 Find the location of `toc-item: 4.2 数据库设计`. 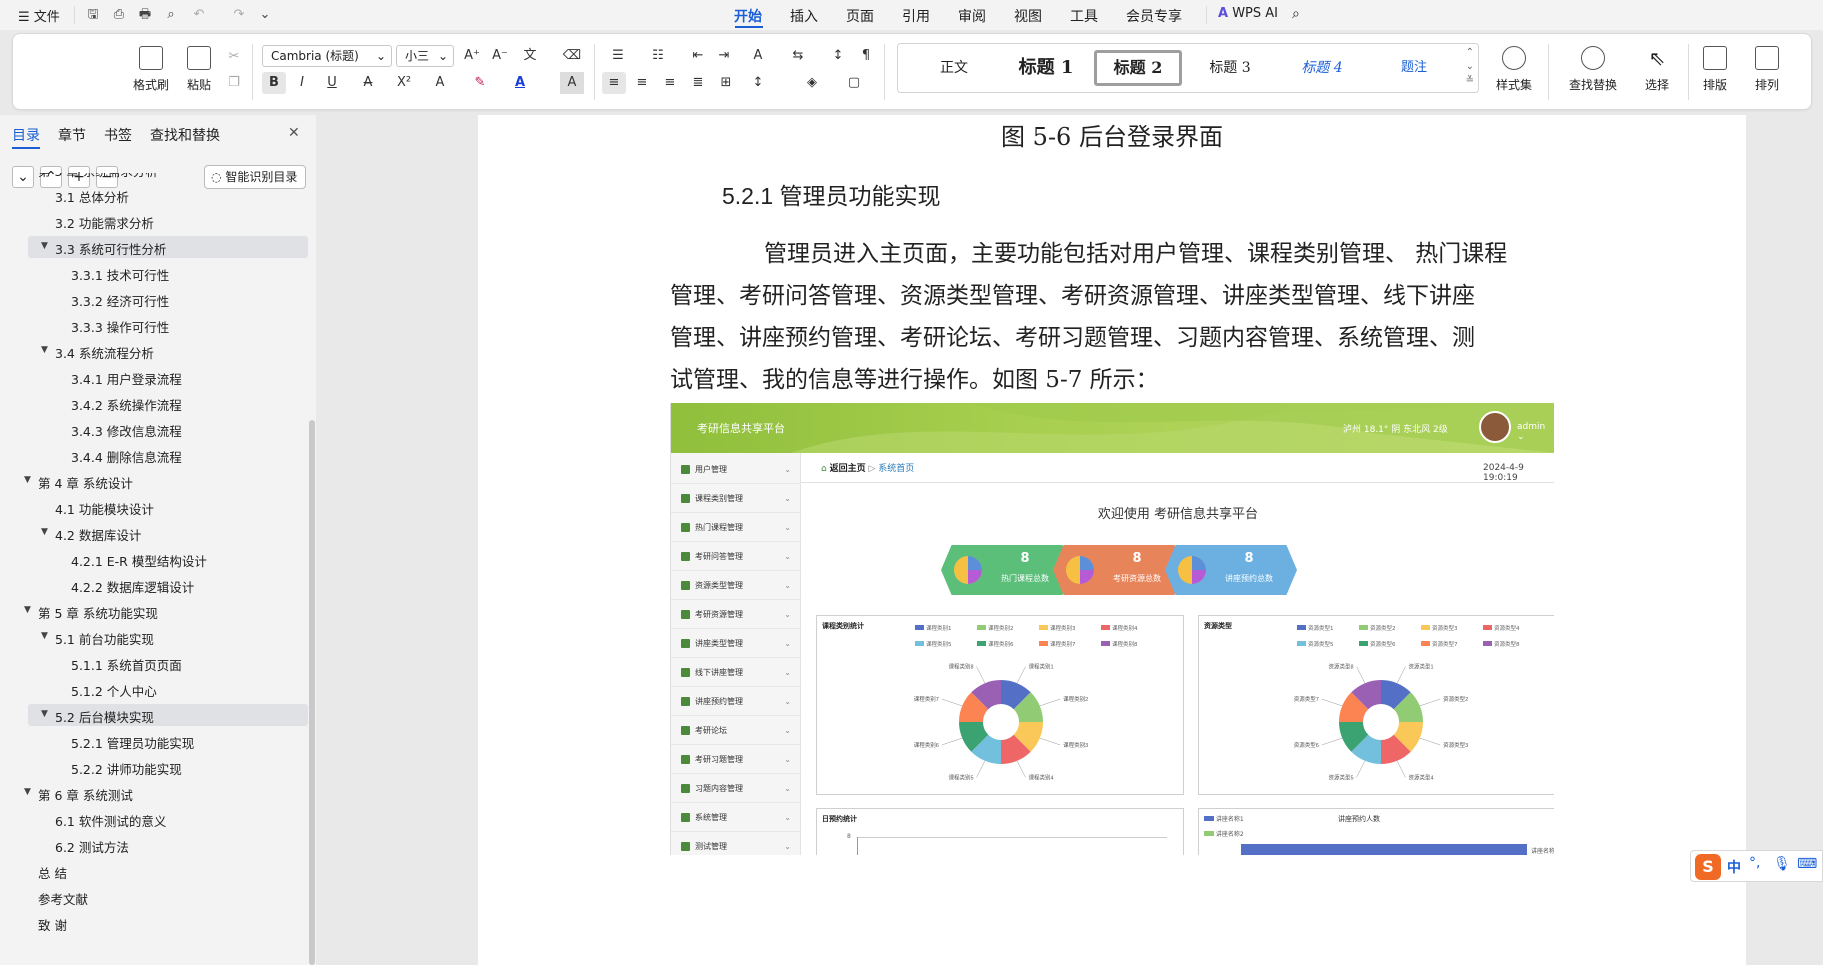

toc-item: 4.2 数据库设计 is located at coordinates (98, 534).